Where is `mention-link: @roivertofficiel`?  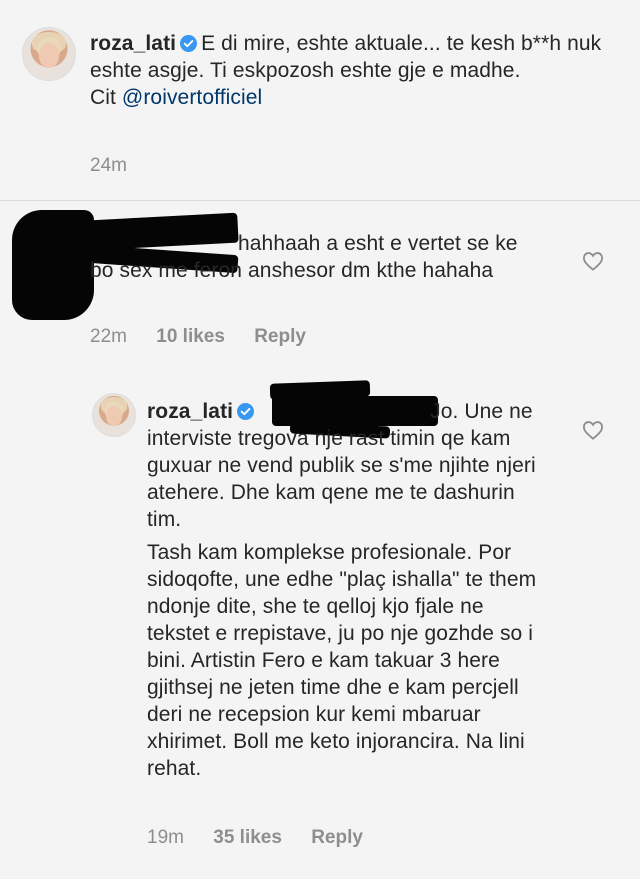
mention-link: @roivertofficiel is located at coordinates (192, 97).